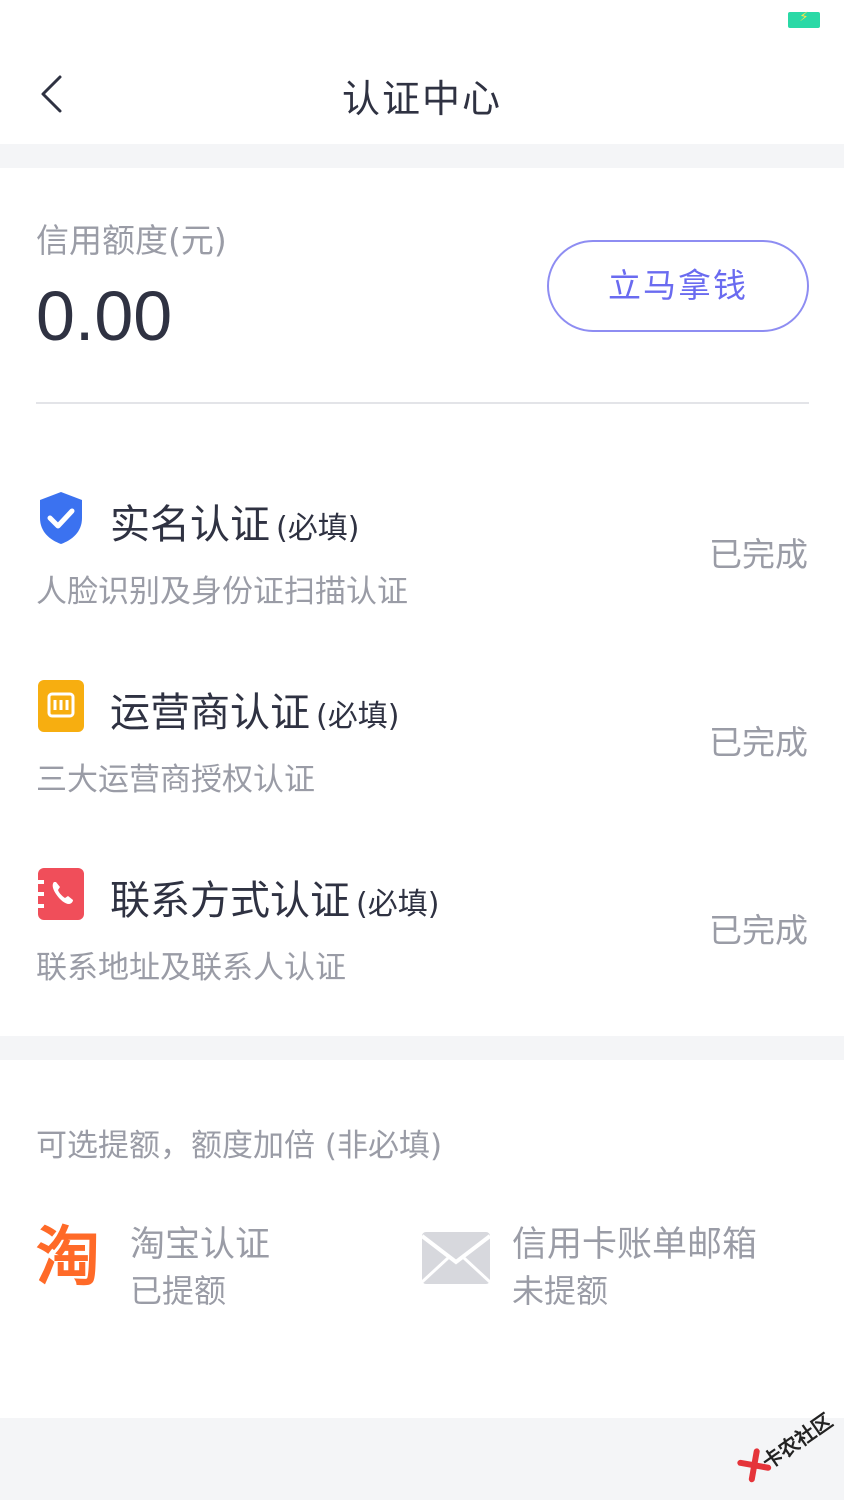 Image resolution: width=844 pixels, height=1500 pixels. Describe the element at coordinates (804, 19) in the screenshot. I see `battery-icon: ⚡` at that location.